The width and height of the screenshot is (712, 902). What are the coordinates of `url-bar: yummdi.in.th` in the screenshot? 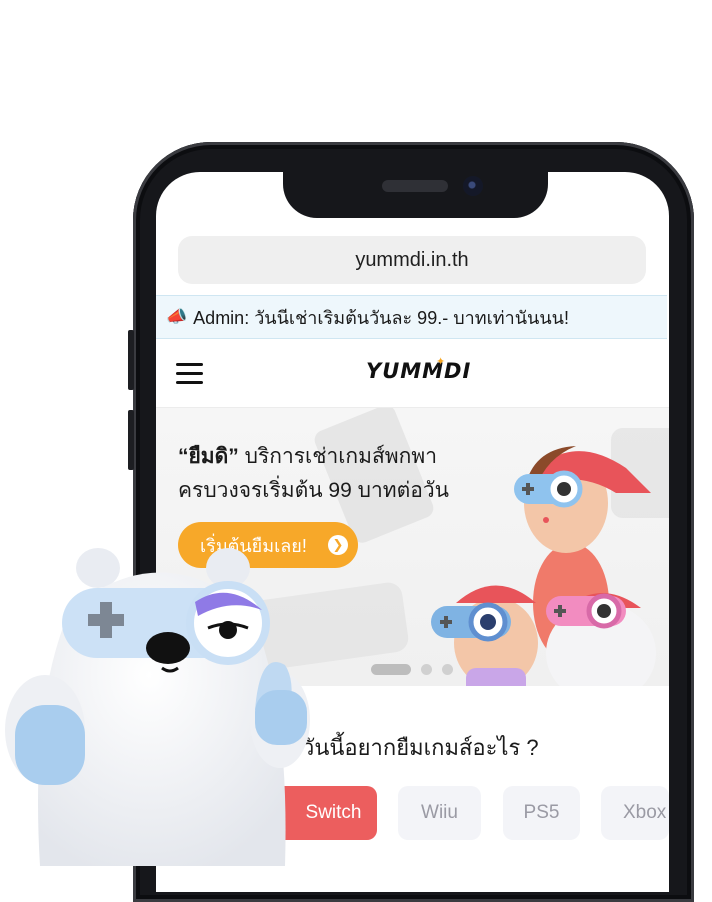 It's located at (412, 260).